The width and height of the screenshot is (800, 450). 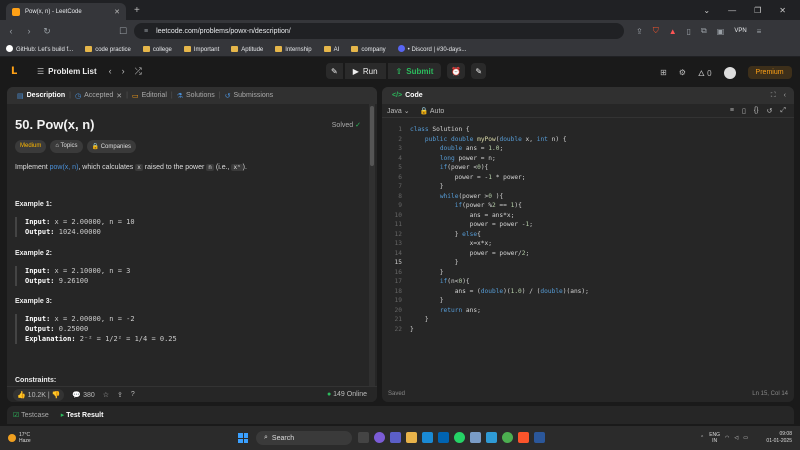 I want to click on volume-icon: ◁, so click(x=736, y=438).